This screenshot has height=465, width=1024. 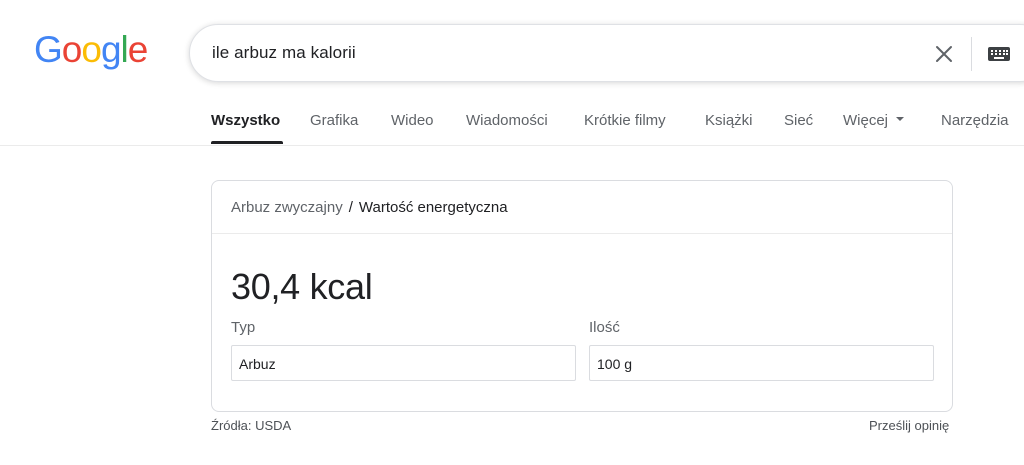 What do you see at coordinates (124, 49) in the screenshot?
I see `logo-letter: l` at bounding box center [124, 49].